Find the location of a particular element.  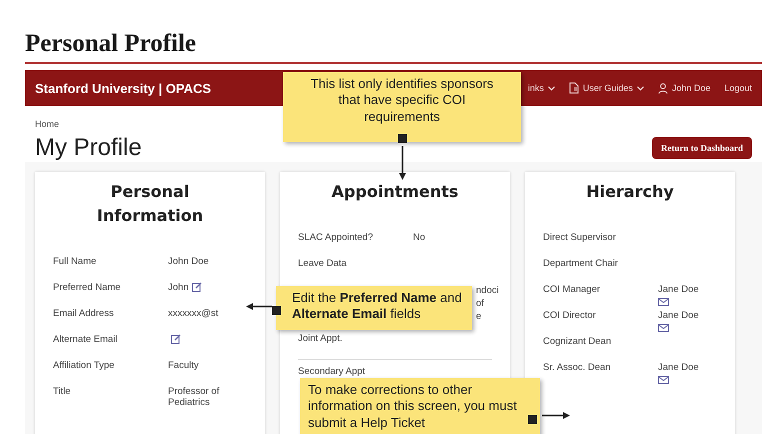

field-value: No is located at coordinates (419, 237).